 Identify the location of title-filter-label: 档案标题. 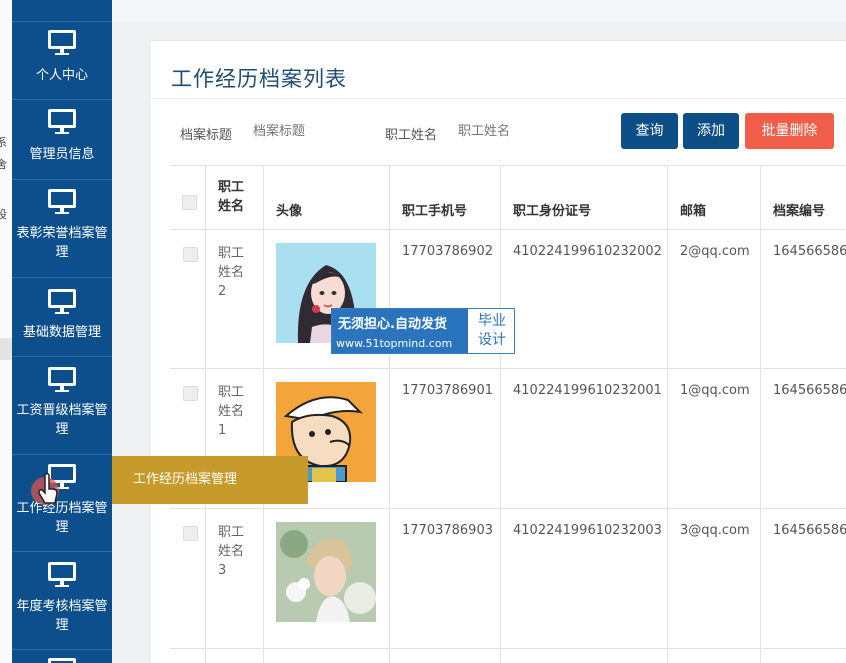
(206, 135).